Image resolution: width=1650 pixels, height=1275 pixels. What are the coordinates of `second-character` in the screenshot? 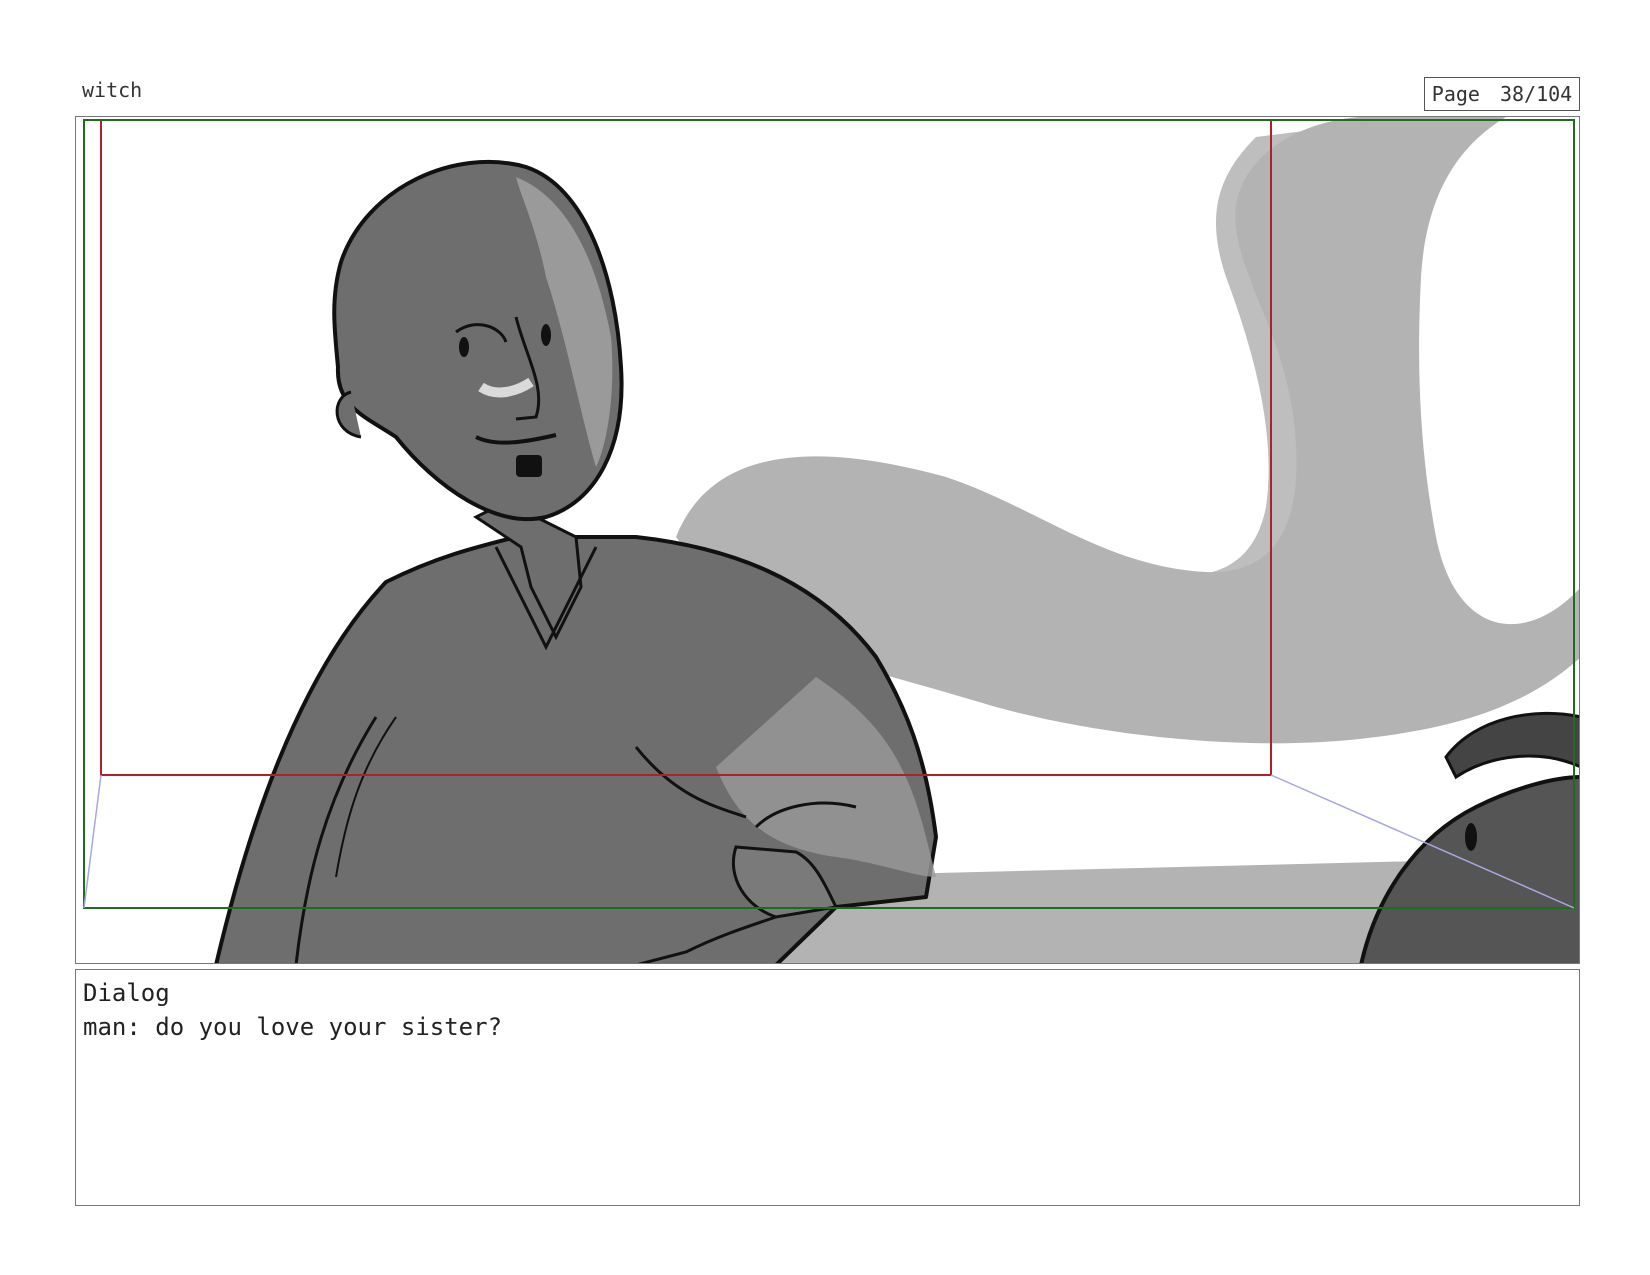 It's located at (1469, 837).